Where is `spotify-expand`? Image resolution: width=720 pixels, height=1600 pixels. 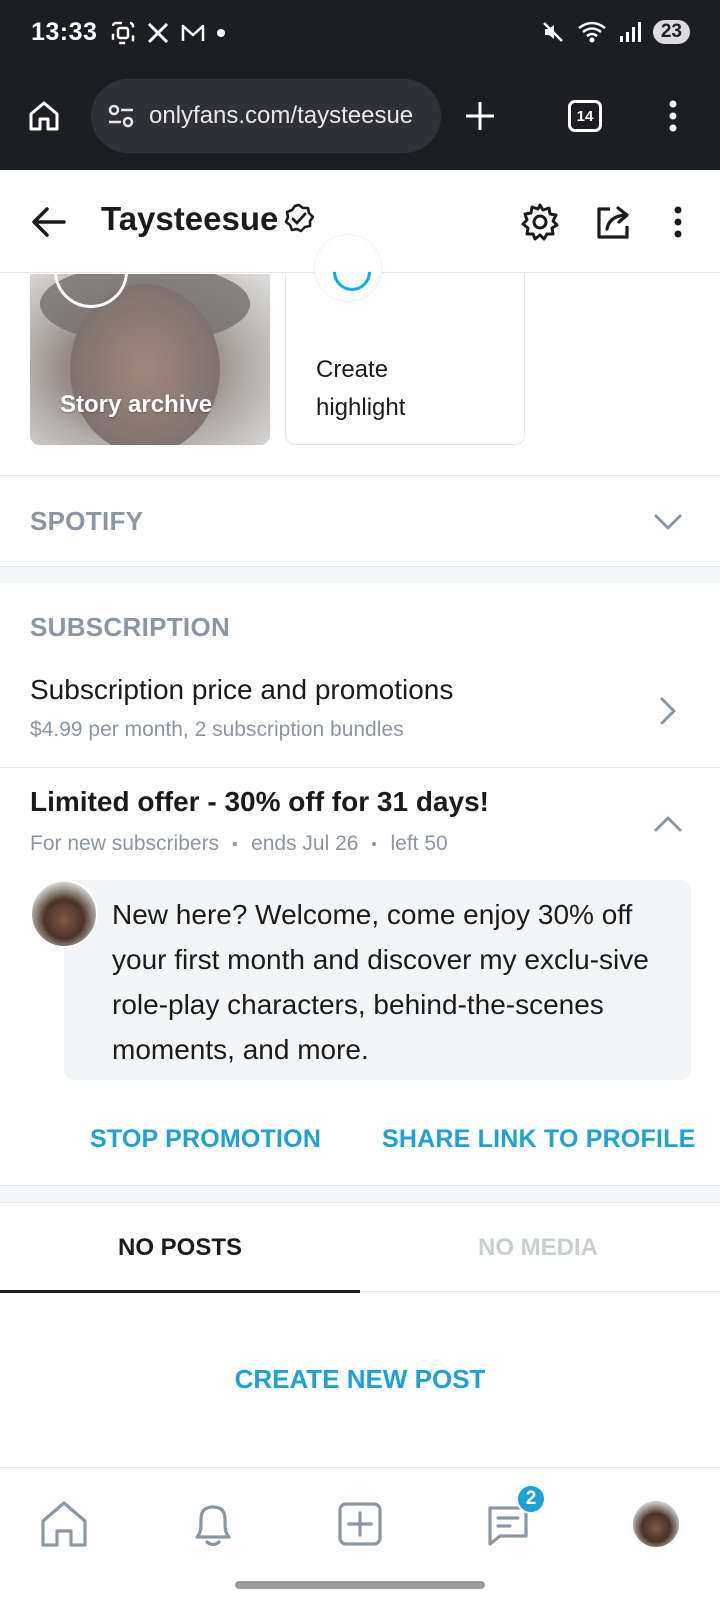 spotify-expand is located at coordinates (668, 522).